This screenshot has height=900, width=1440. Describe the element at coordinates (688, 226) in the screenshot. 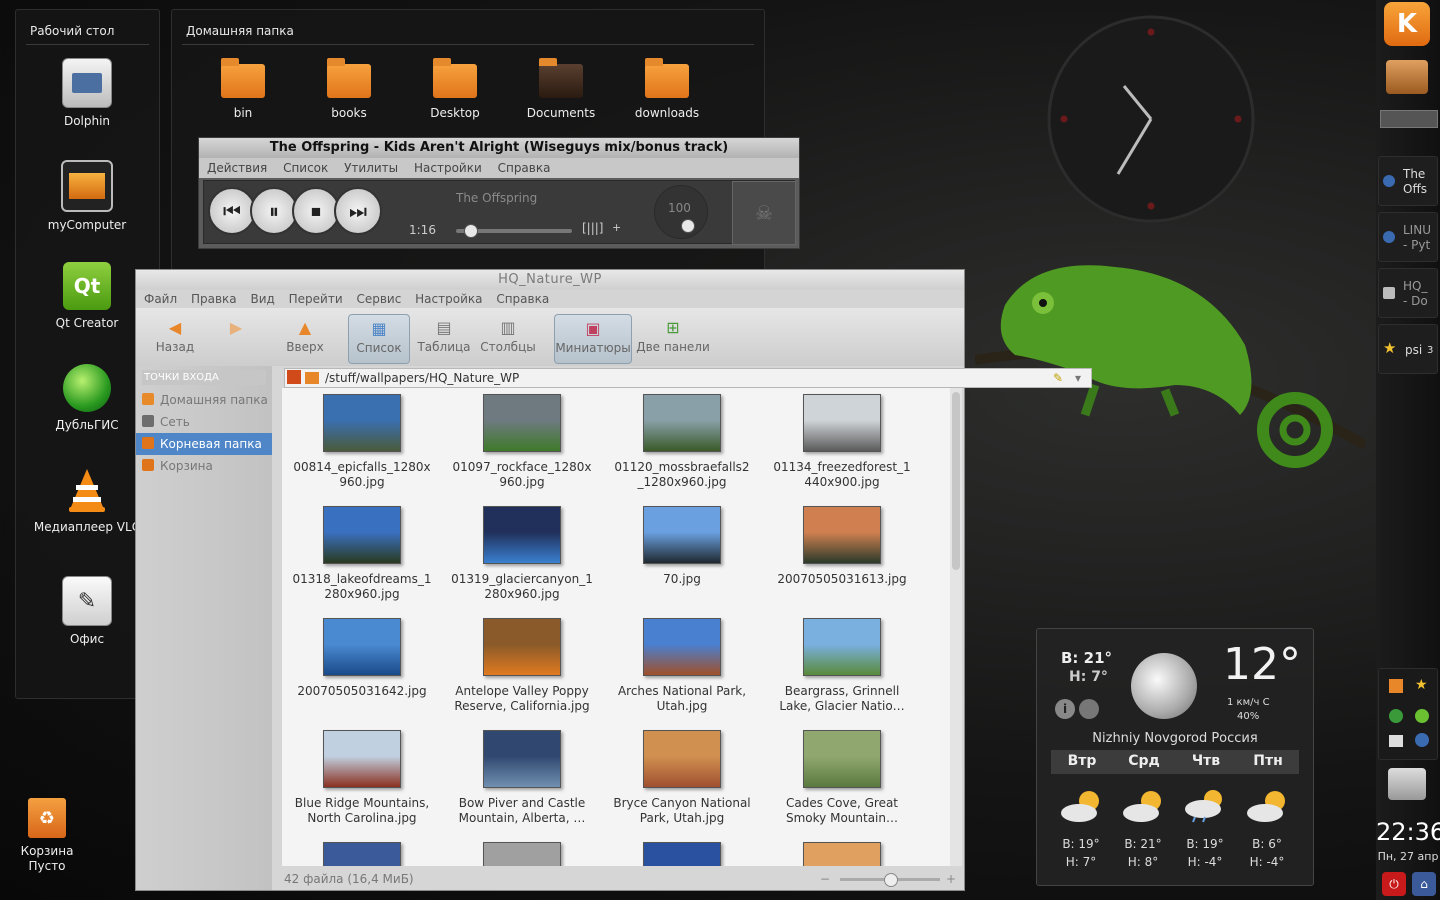

I see `volume-knob` at that location.